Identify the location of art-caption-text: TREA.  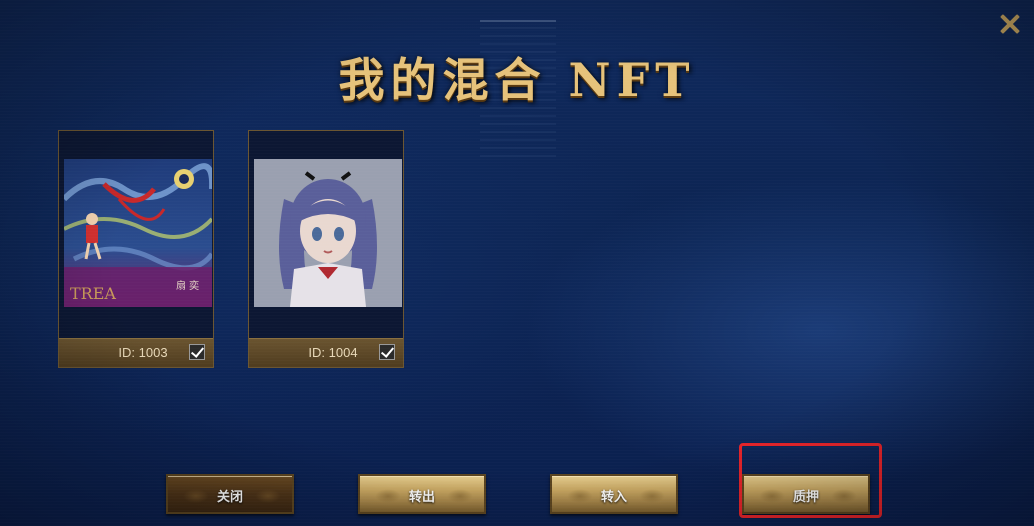
(93, 293).